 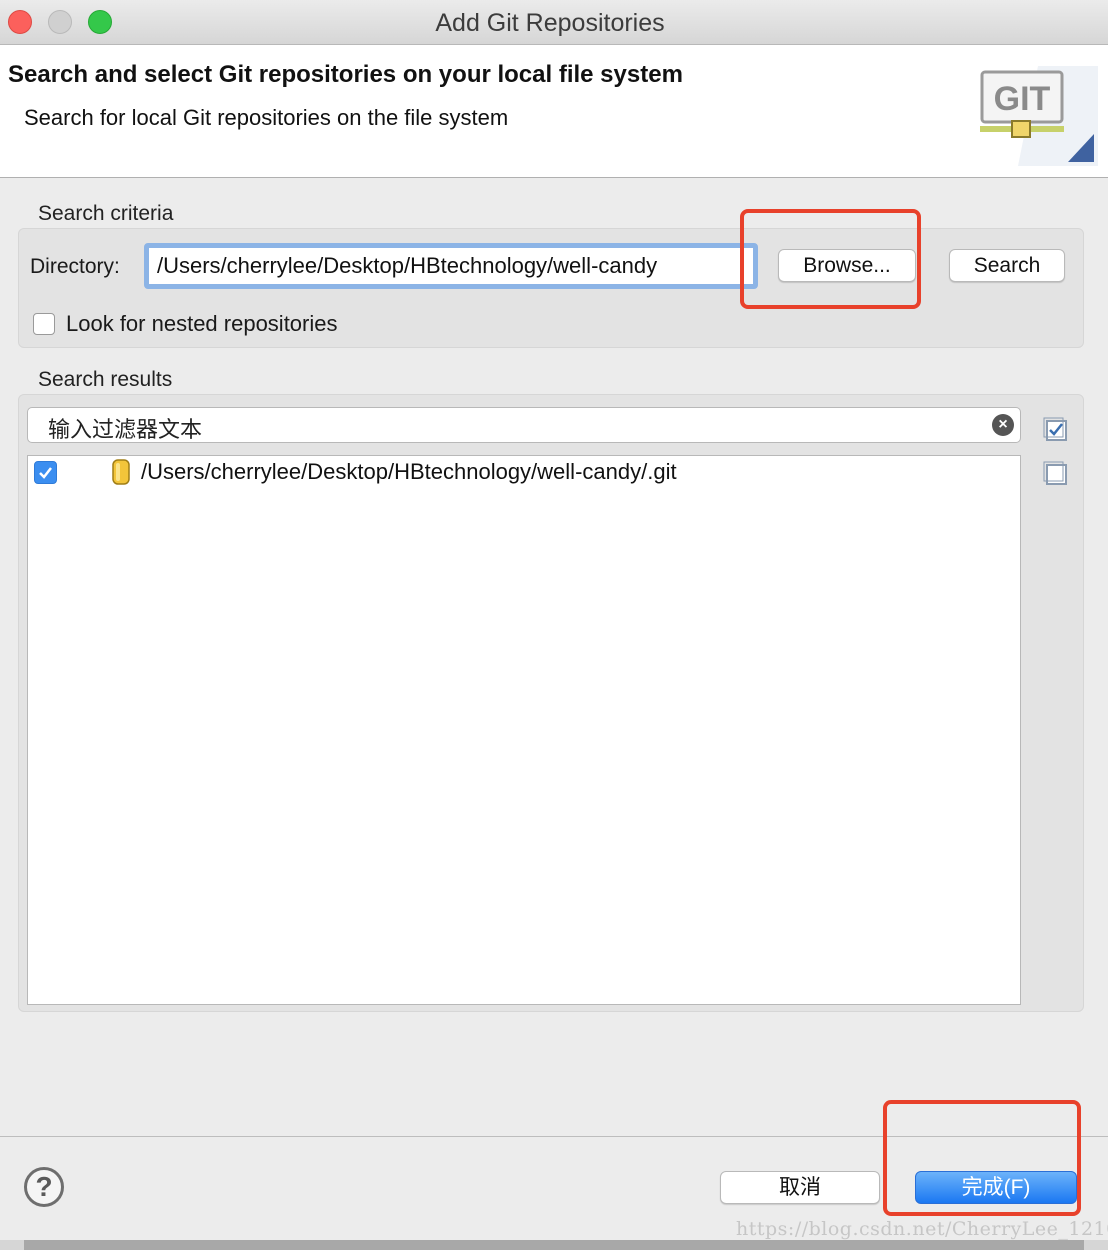 What do you see at coordinates (550, 23) in the screenshot?
I see `window-title: Add Git Repositories` at bounding box center [550, 23].